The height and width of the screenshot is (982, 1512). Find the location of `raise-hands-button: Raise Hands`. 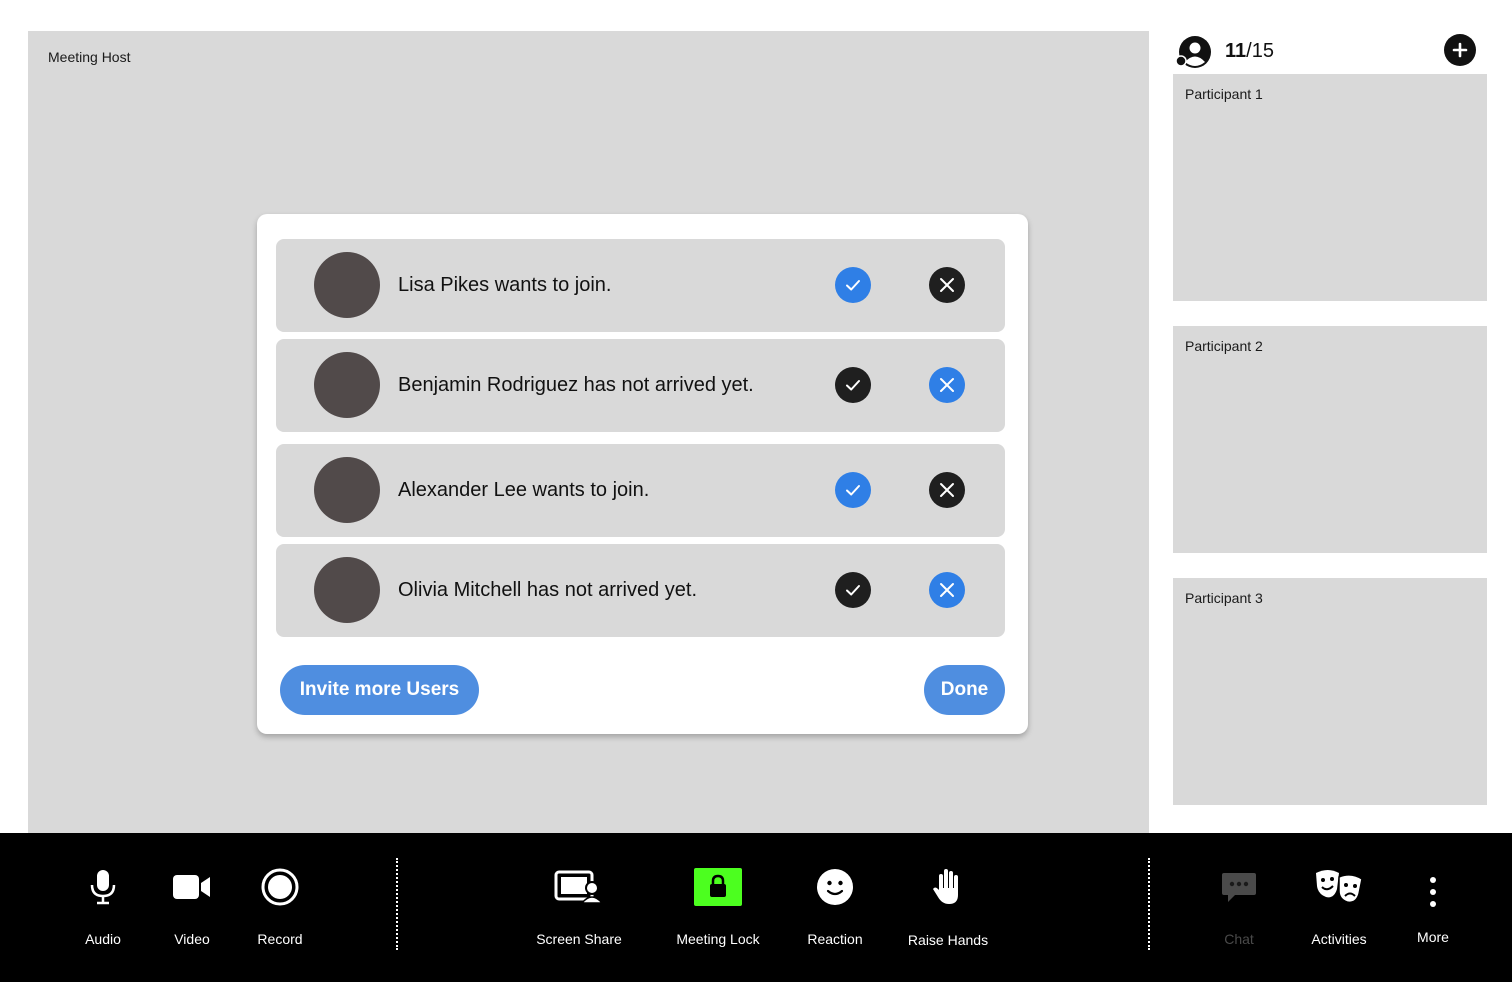

raise-hands-button: Raise Hands is located at coordinates (948, 907).